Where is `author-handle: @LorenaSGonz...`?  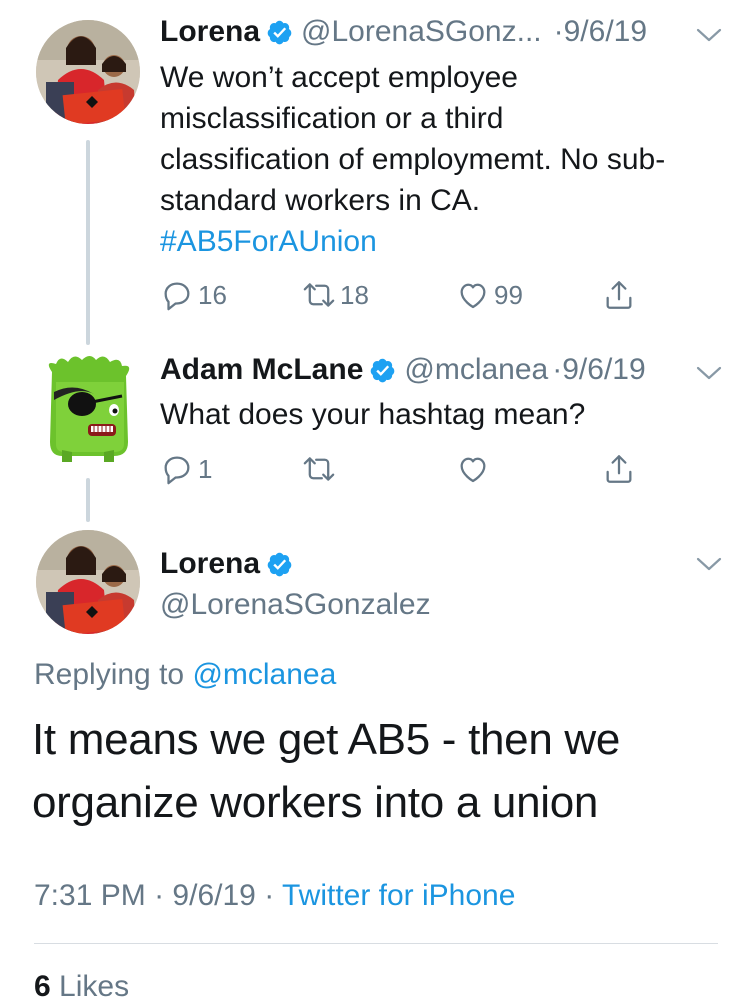 author-handle: @LorenaSGonz... is located at coordinates (421, 32).